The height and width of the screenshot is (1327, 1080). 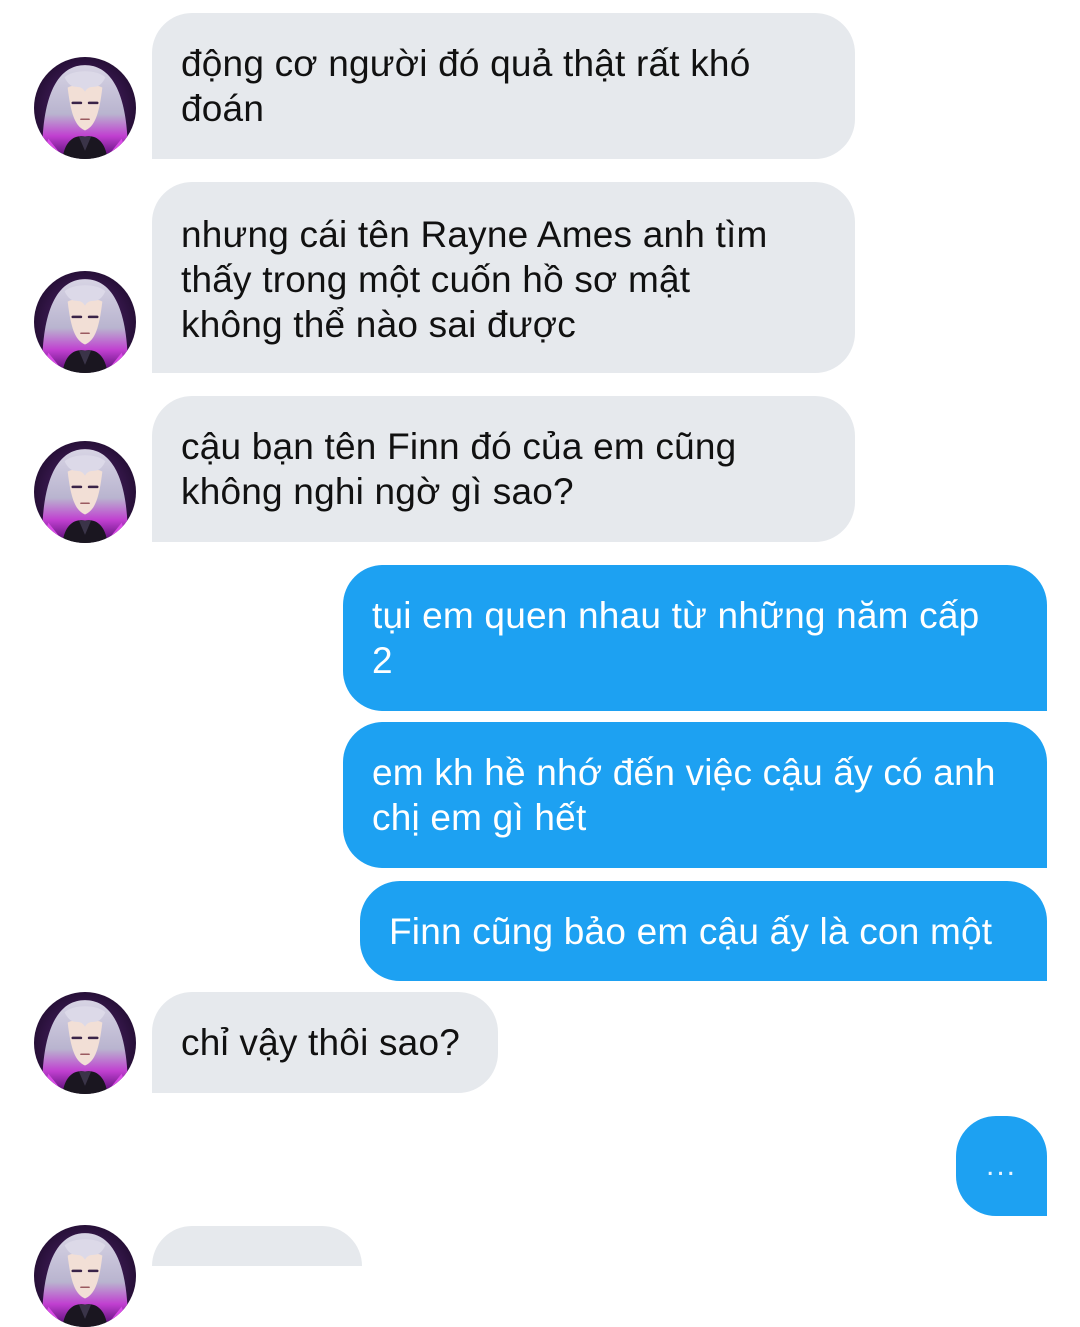 What do you see at coordinates (325, 1042) in the screenshot?
I see `incoming-message: chỉ vậy thôi sao?` at bounding box center [325, 1042].